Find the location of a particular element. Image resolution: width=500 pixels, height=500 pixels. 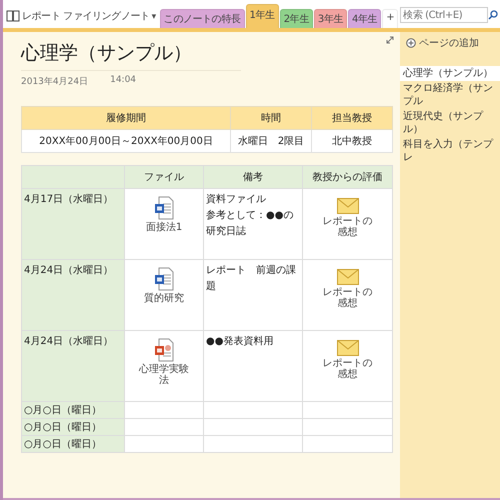

table-cell: 20XX年00月00日～20XX年00月00日 is located at coordinates (126, 141).